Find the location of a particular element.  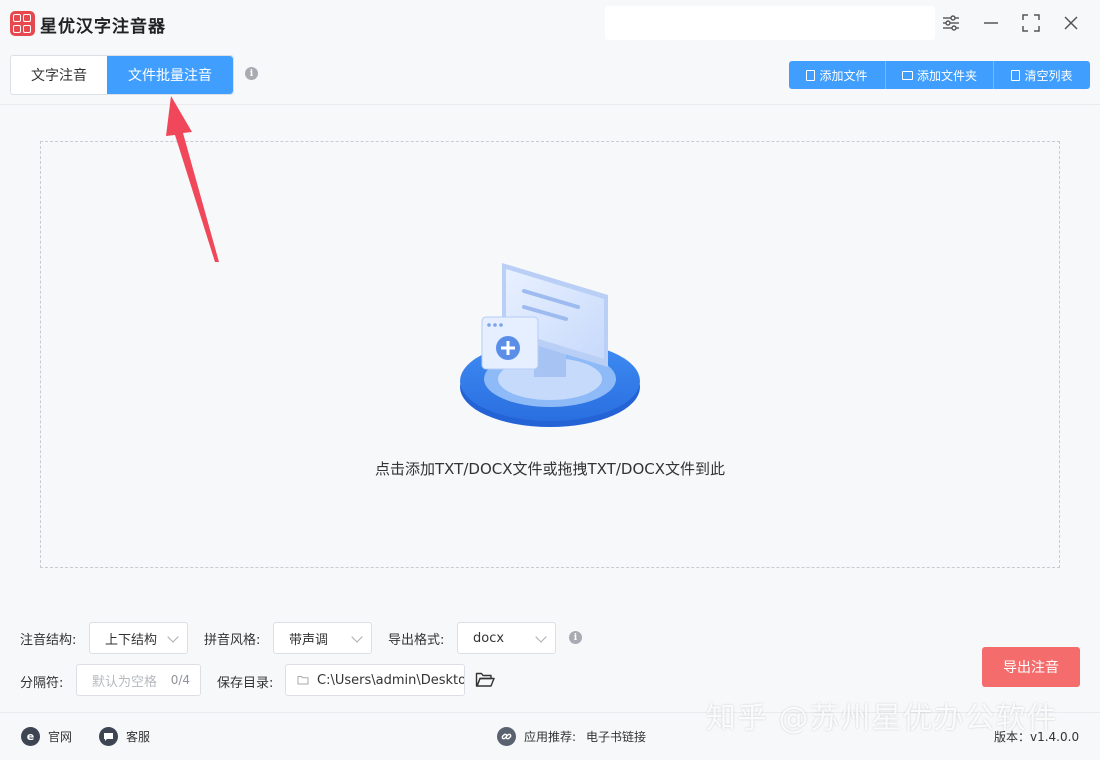

settings-sliders-icon is located at coordinates (951, 23).